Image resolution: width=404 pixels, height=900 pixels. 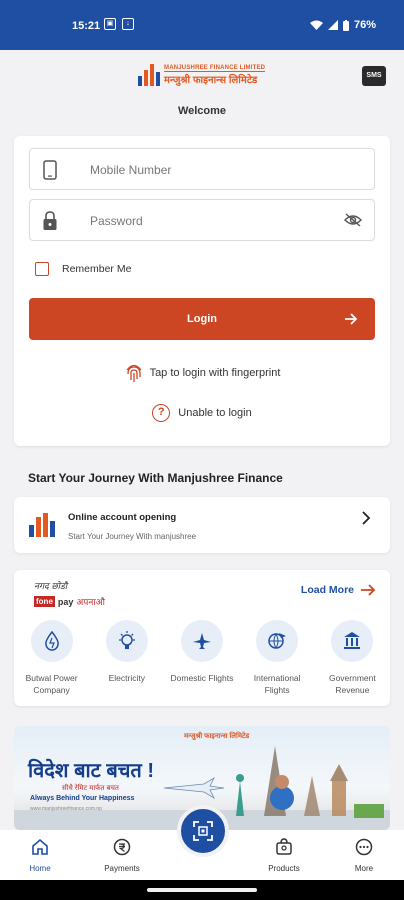 What do you see at coordinates (128, 24) in the screenshot?
I see `download-icon: ↓` at bounding box center [128, 24].